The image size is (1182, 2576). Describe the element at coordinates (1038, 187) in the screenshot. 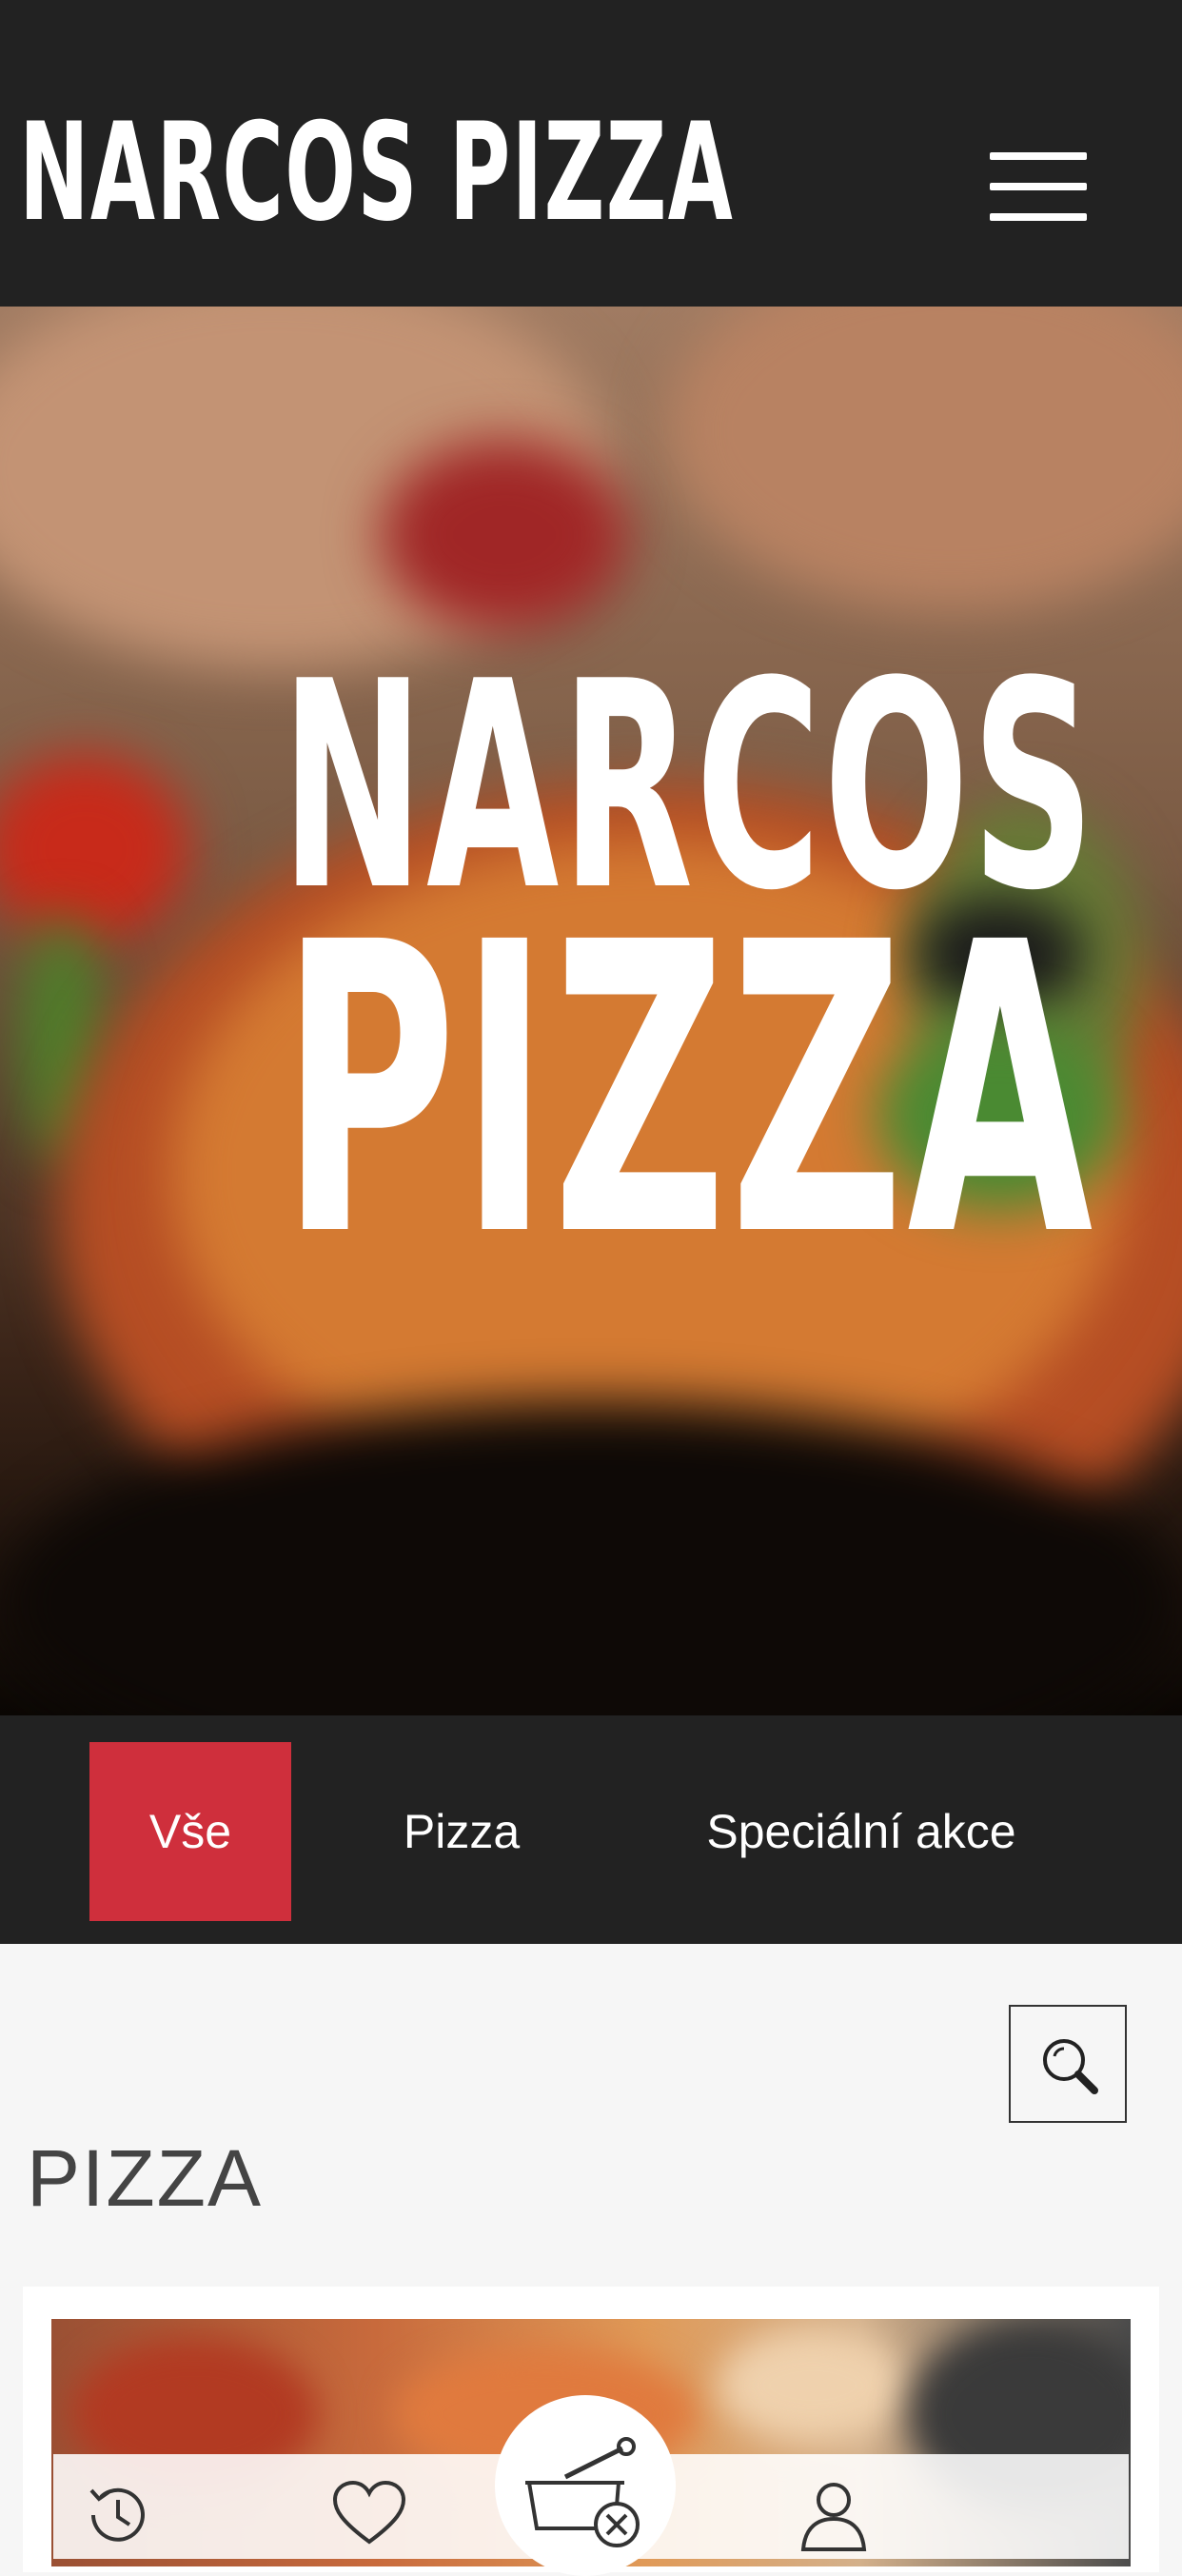

I see `hamburger-menu-icon` at that location.